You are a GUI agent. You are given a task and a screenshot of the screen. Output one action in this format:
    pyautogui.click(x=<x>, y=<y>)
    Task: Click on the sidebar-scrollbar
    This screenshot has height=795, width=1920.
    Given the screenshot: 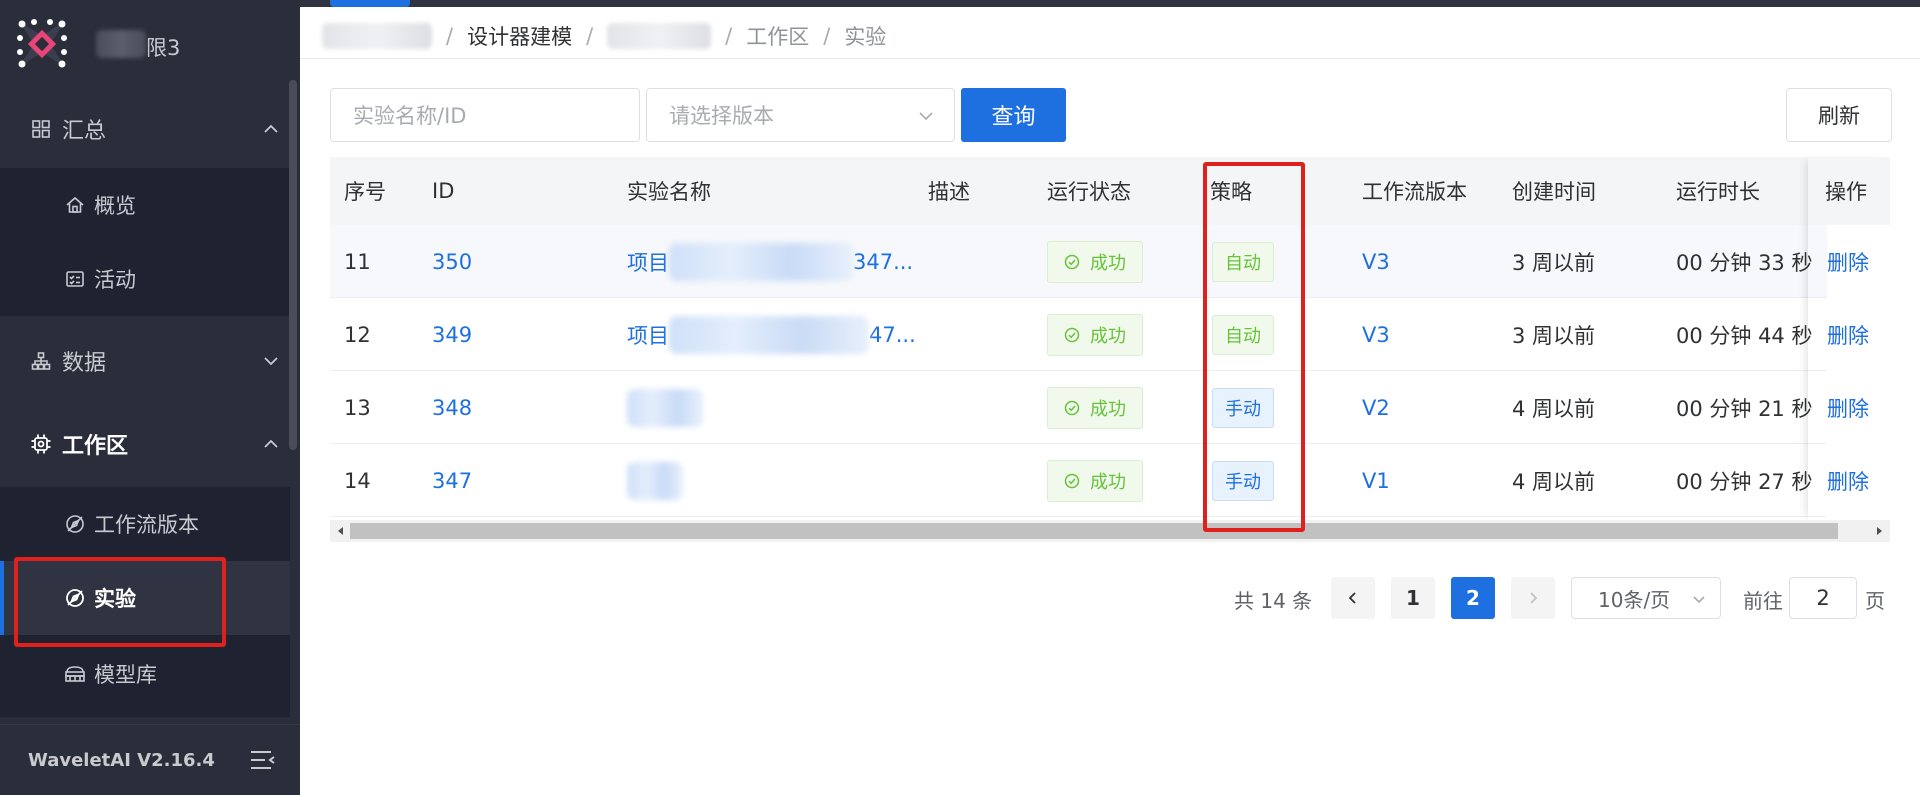 What is the action you would take?
    pyautogui.click(x=293, y=265)
    